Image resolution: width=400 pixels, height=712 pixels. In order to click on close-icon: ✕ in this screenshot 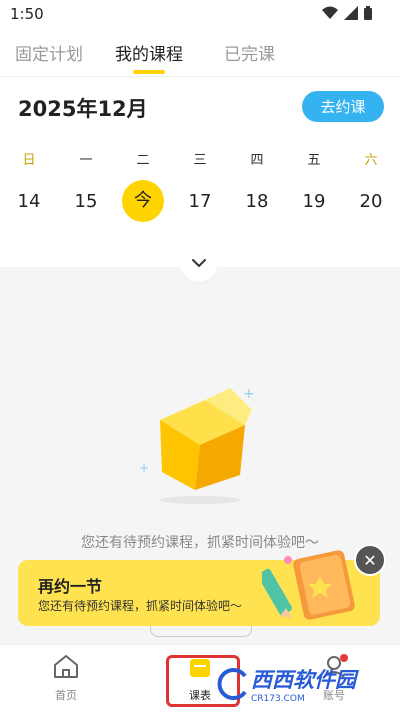, I will do `click(370, 560)`.